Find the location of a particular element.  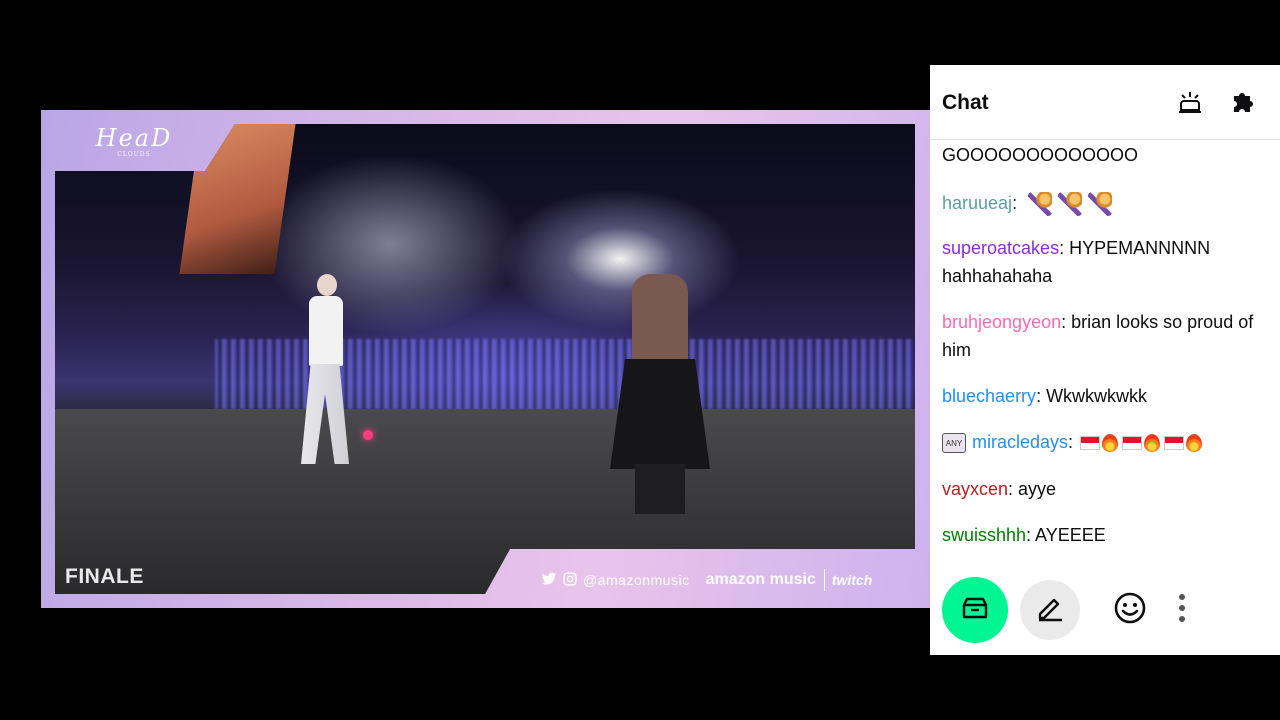

chat-message: swuisshhh: AYEEEE is located at coordinates (1102, 535).